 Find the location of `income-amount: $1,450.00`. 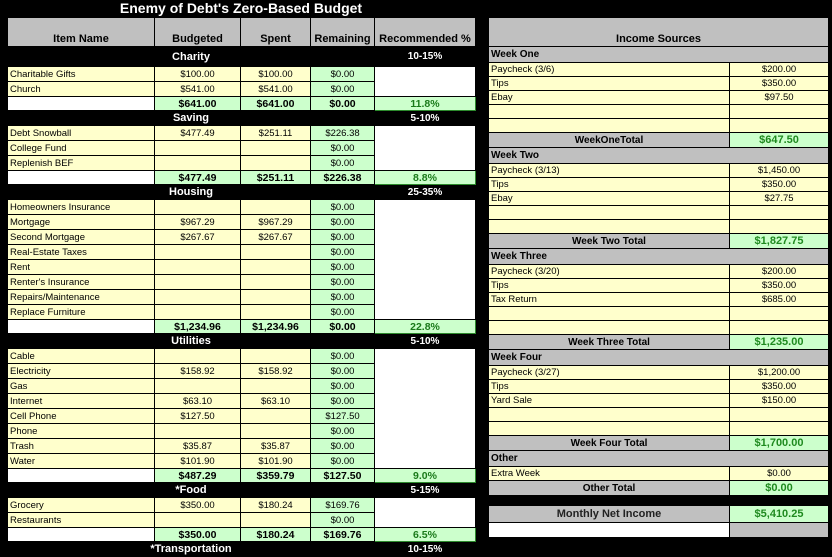

income-amount: $1,450.00 is located at coordinates (779, 170).